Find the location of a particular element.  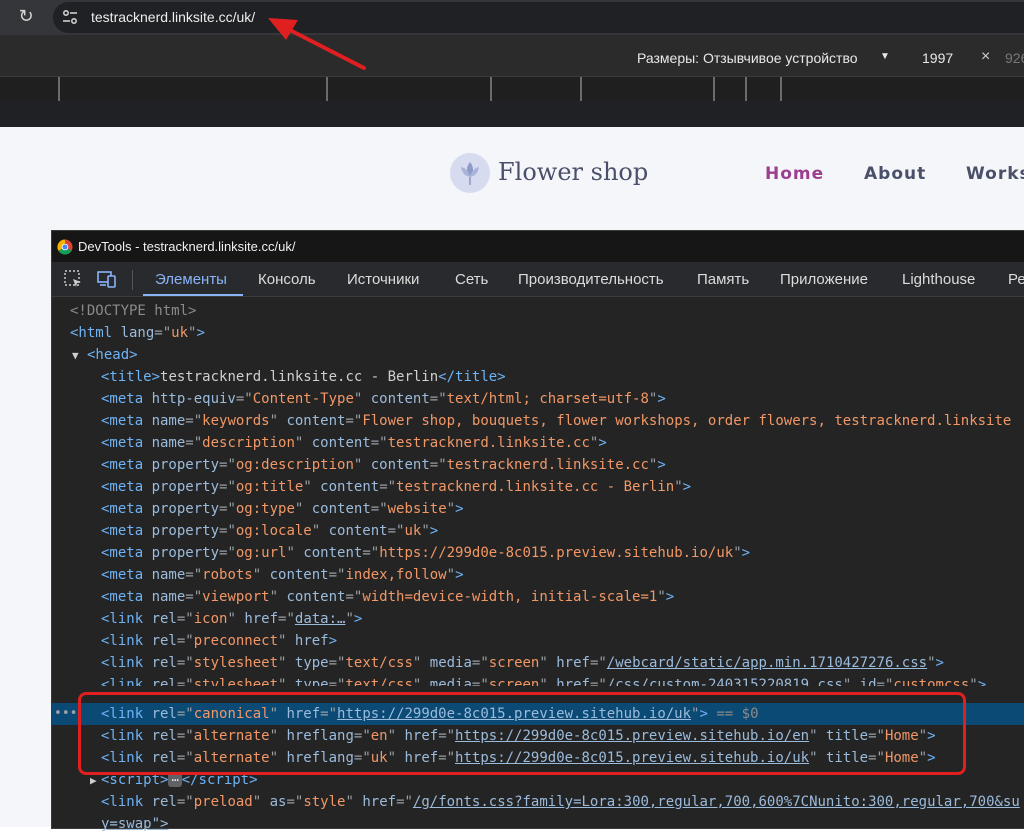

code-line: ▼ <head> is located at coordinates (538, 355).